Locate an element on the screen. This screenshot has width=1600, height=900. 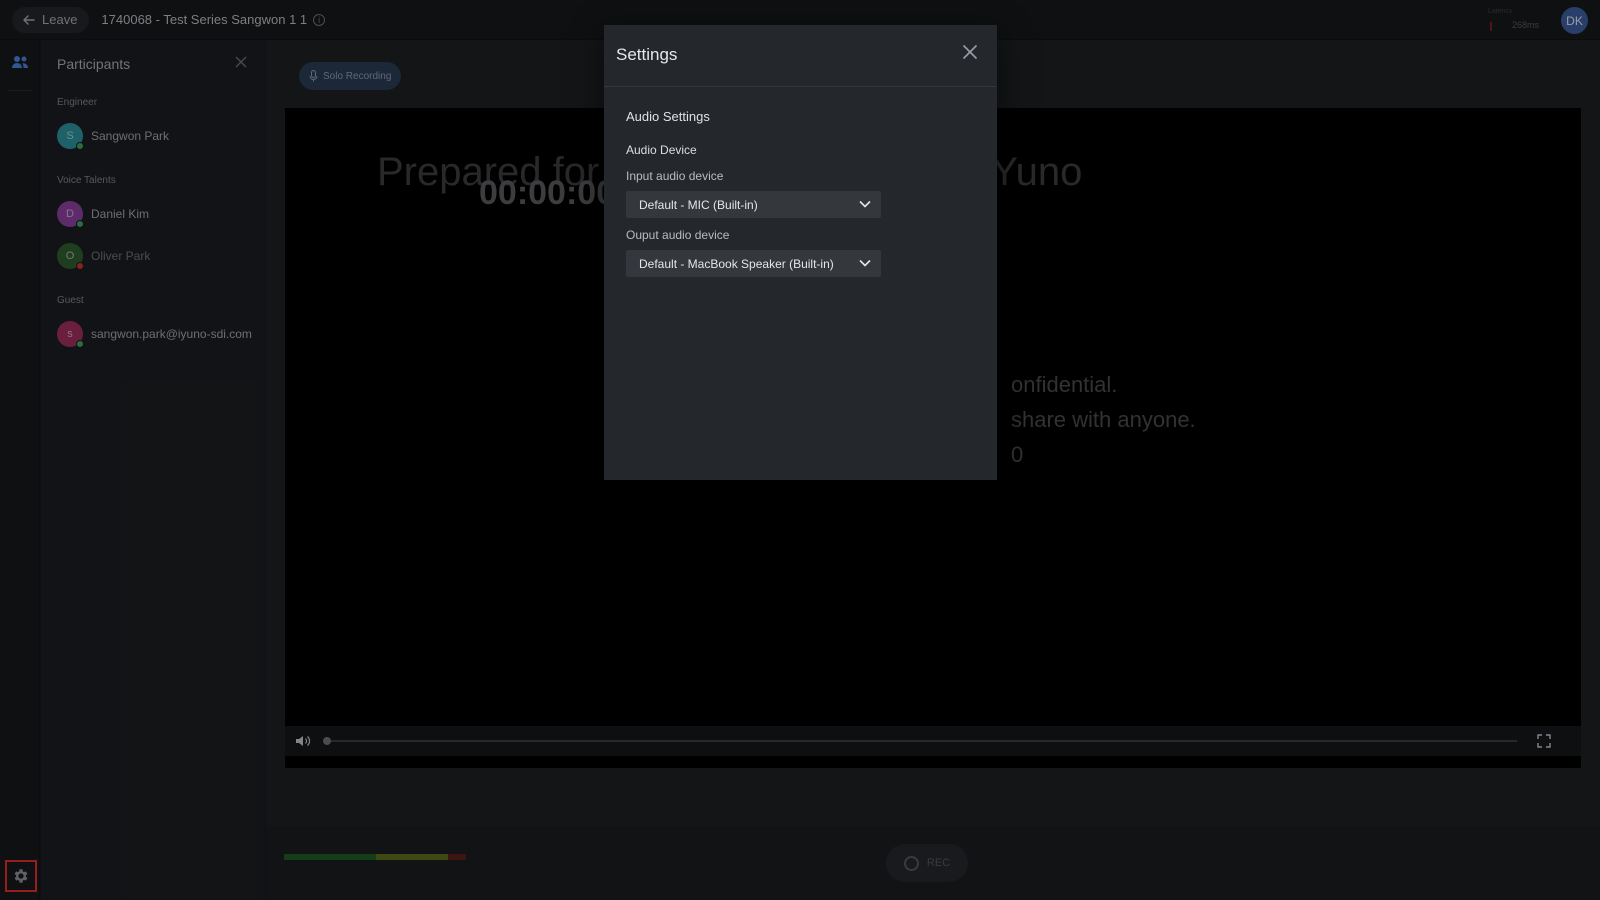
modal-title: Settings is located at coordinates (647, 54).